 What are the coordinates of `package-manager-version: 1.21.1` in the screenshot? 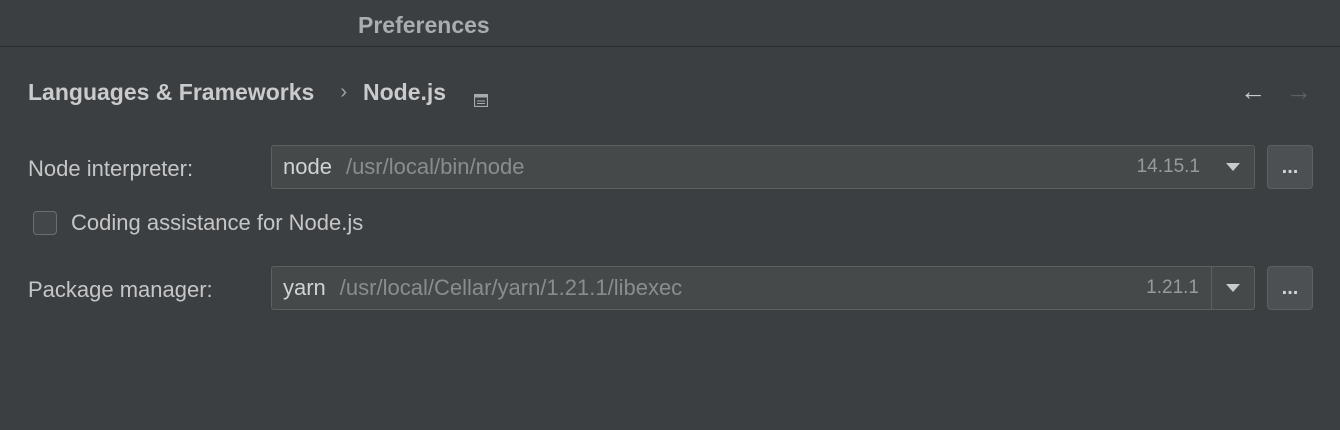 It's located at (1172, 287).